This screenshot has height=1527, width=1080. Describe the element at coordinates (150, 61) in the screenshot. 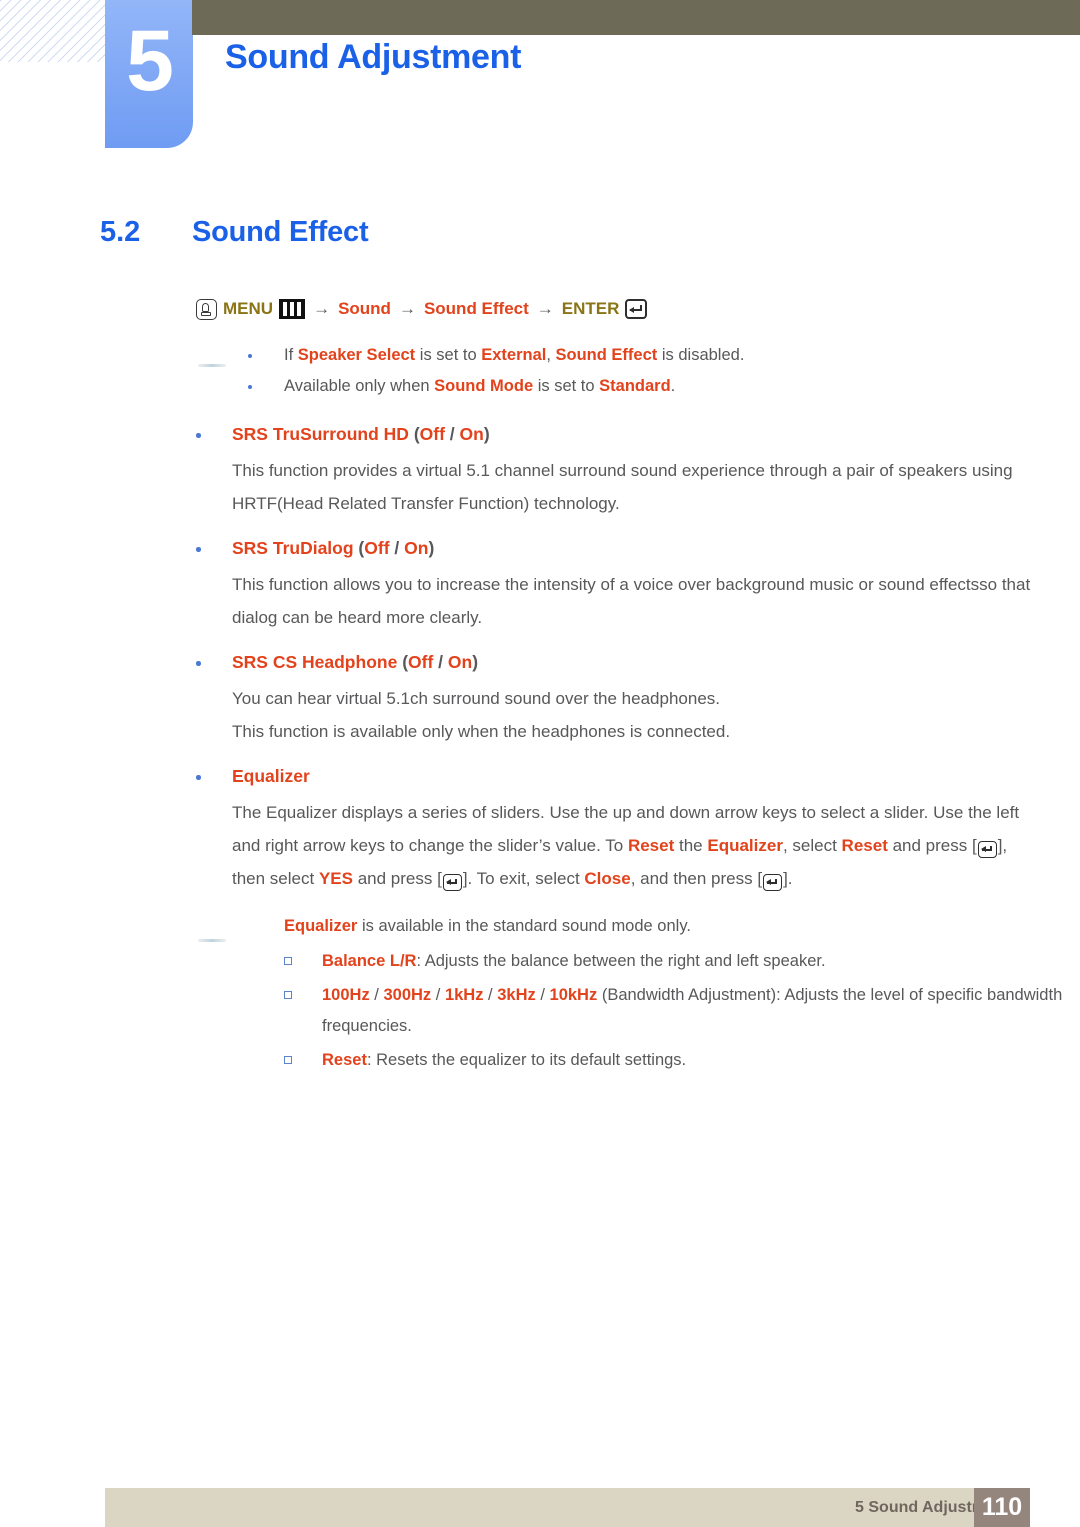

I see `chapter-number: 5` at that location.